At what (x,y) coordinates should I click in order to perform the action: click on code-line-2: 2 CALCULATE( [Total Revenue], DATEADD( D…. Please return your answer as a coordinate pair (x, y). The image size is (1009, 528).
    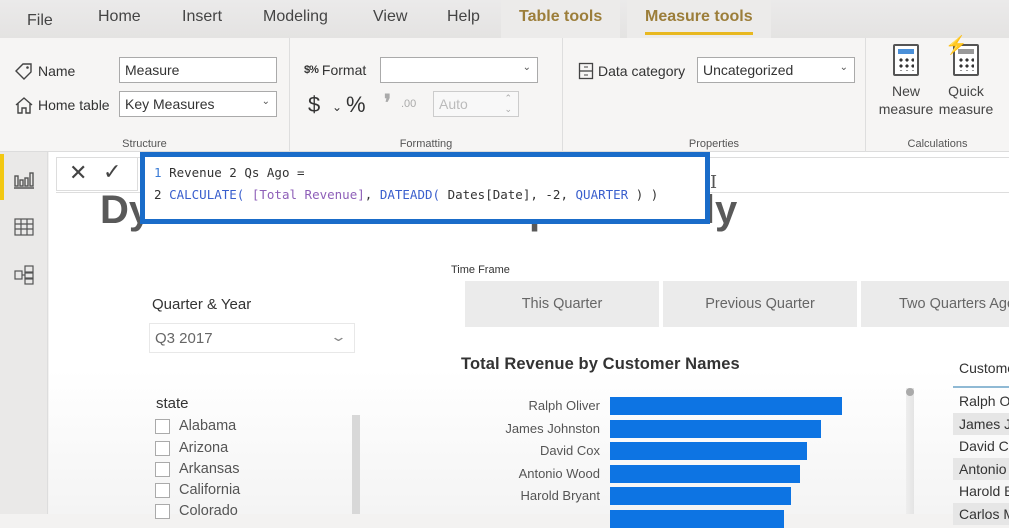
    Looking at the image, I should click on (406, 194).